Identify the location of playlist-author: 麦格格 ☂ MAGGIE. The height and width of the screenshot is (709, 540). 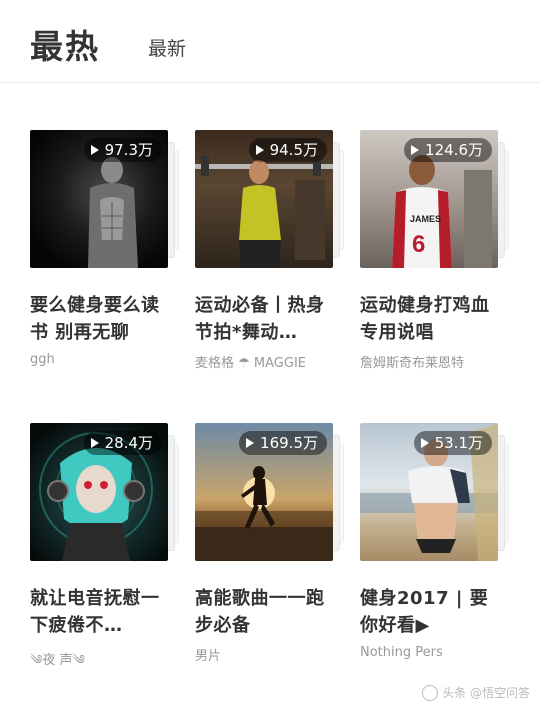
(270, 361).